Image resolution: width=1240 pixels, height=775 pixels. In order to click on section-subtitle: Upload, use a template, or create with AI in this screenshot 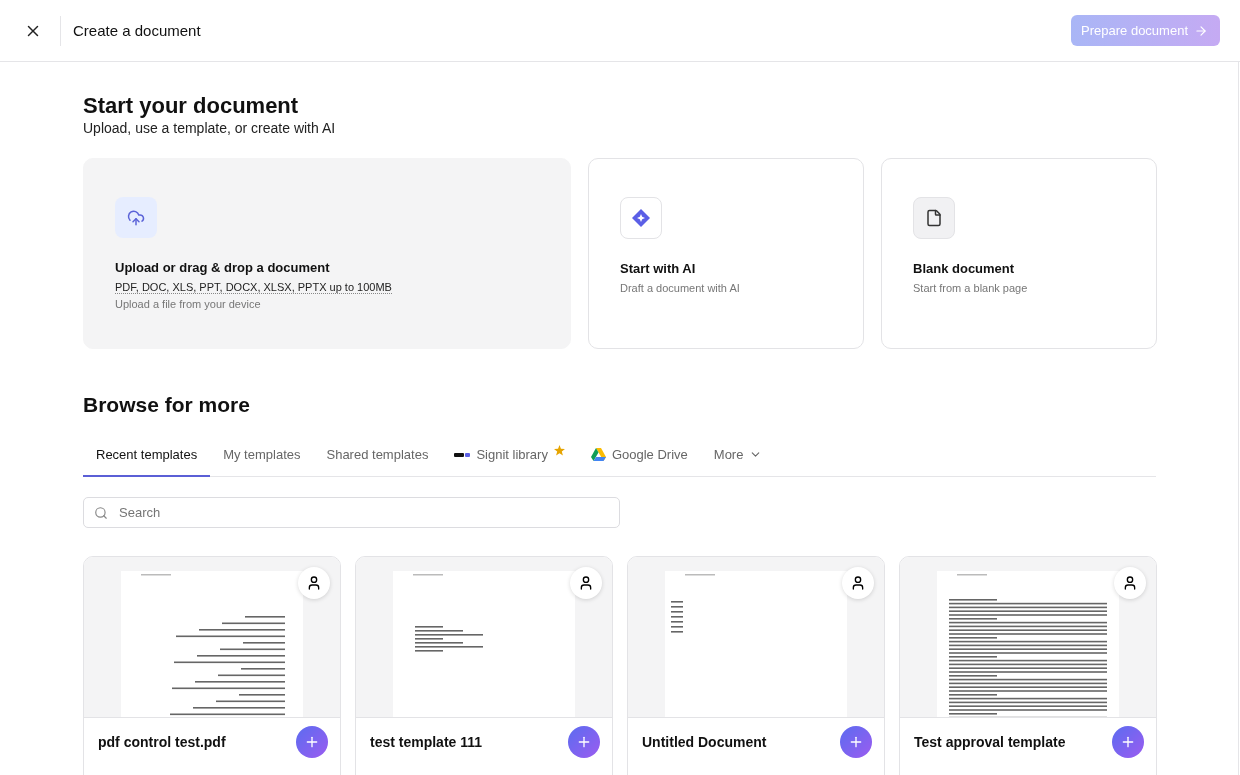, I will do `click(210, 128)`.